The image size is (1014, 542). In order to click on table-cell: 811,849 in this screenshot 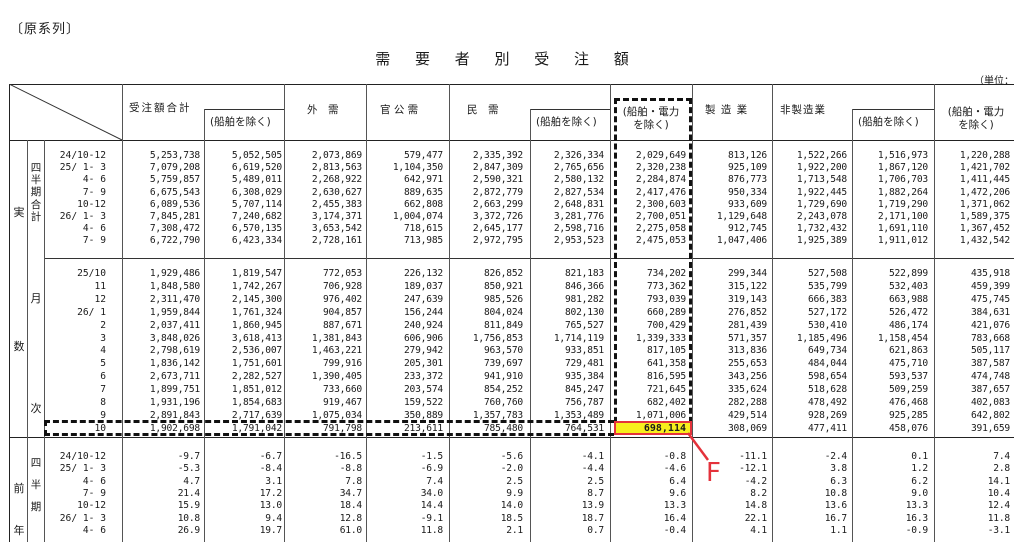, I will do `click(503, 325)`.